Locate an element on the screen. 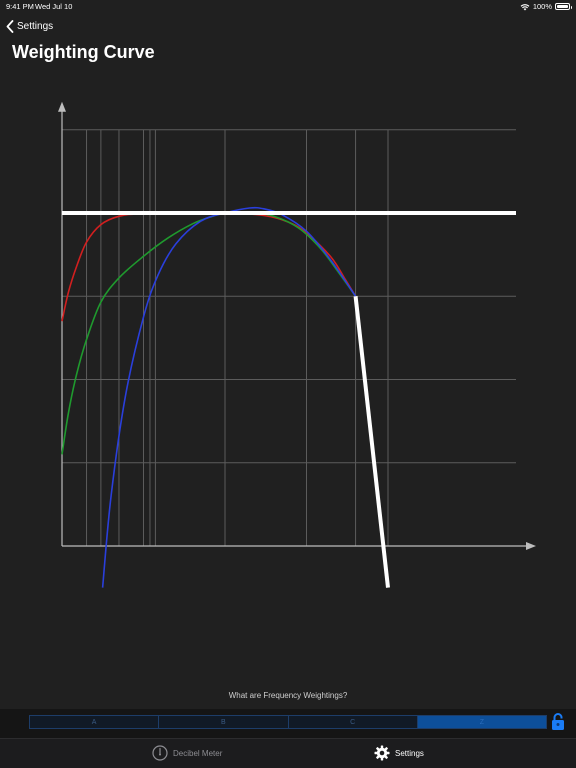 The width and height of the screenshot is (576, 768). meter-icon is located at coordinates (160, 753).